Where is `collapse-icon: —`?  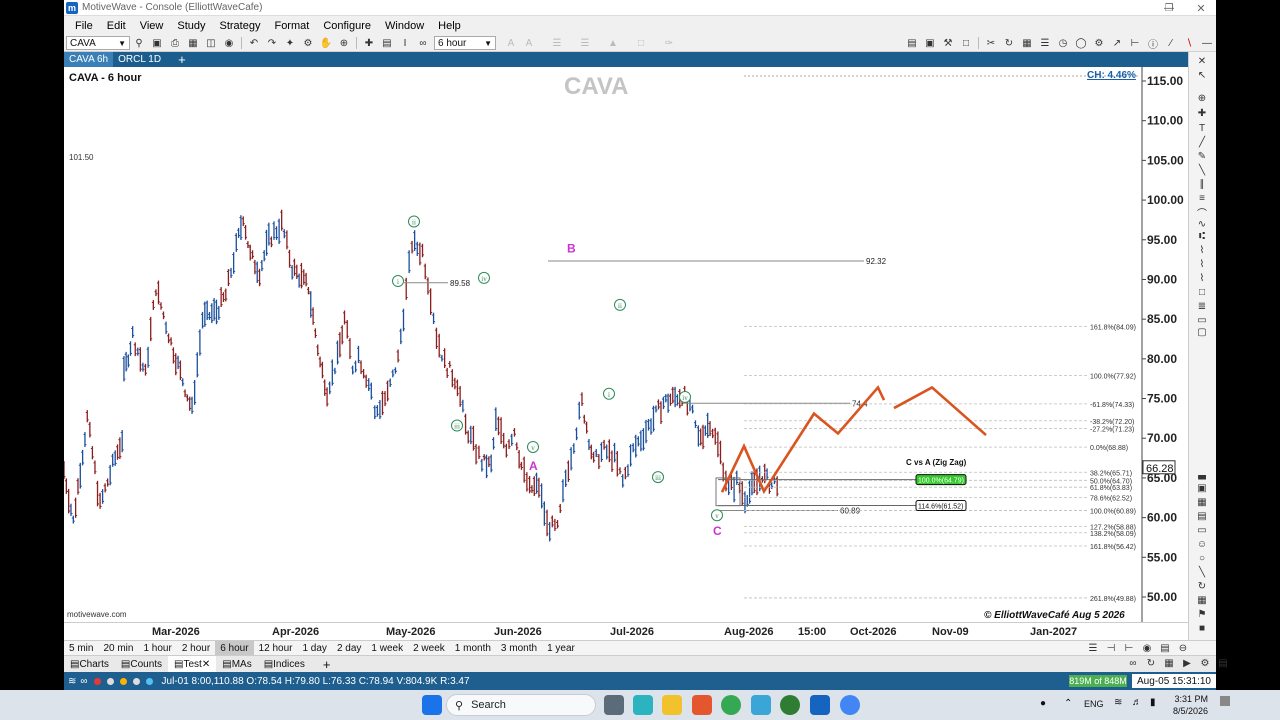
collapse-icon: — is located at coordinates (1207, 43).